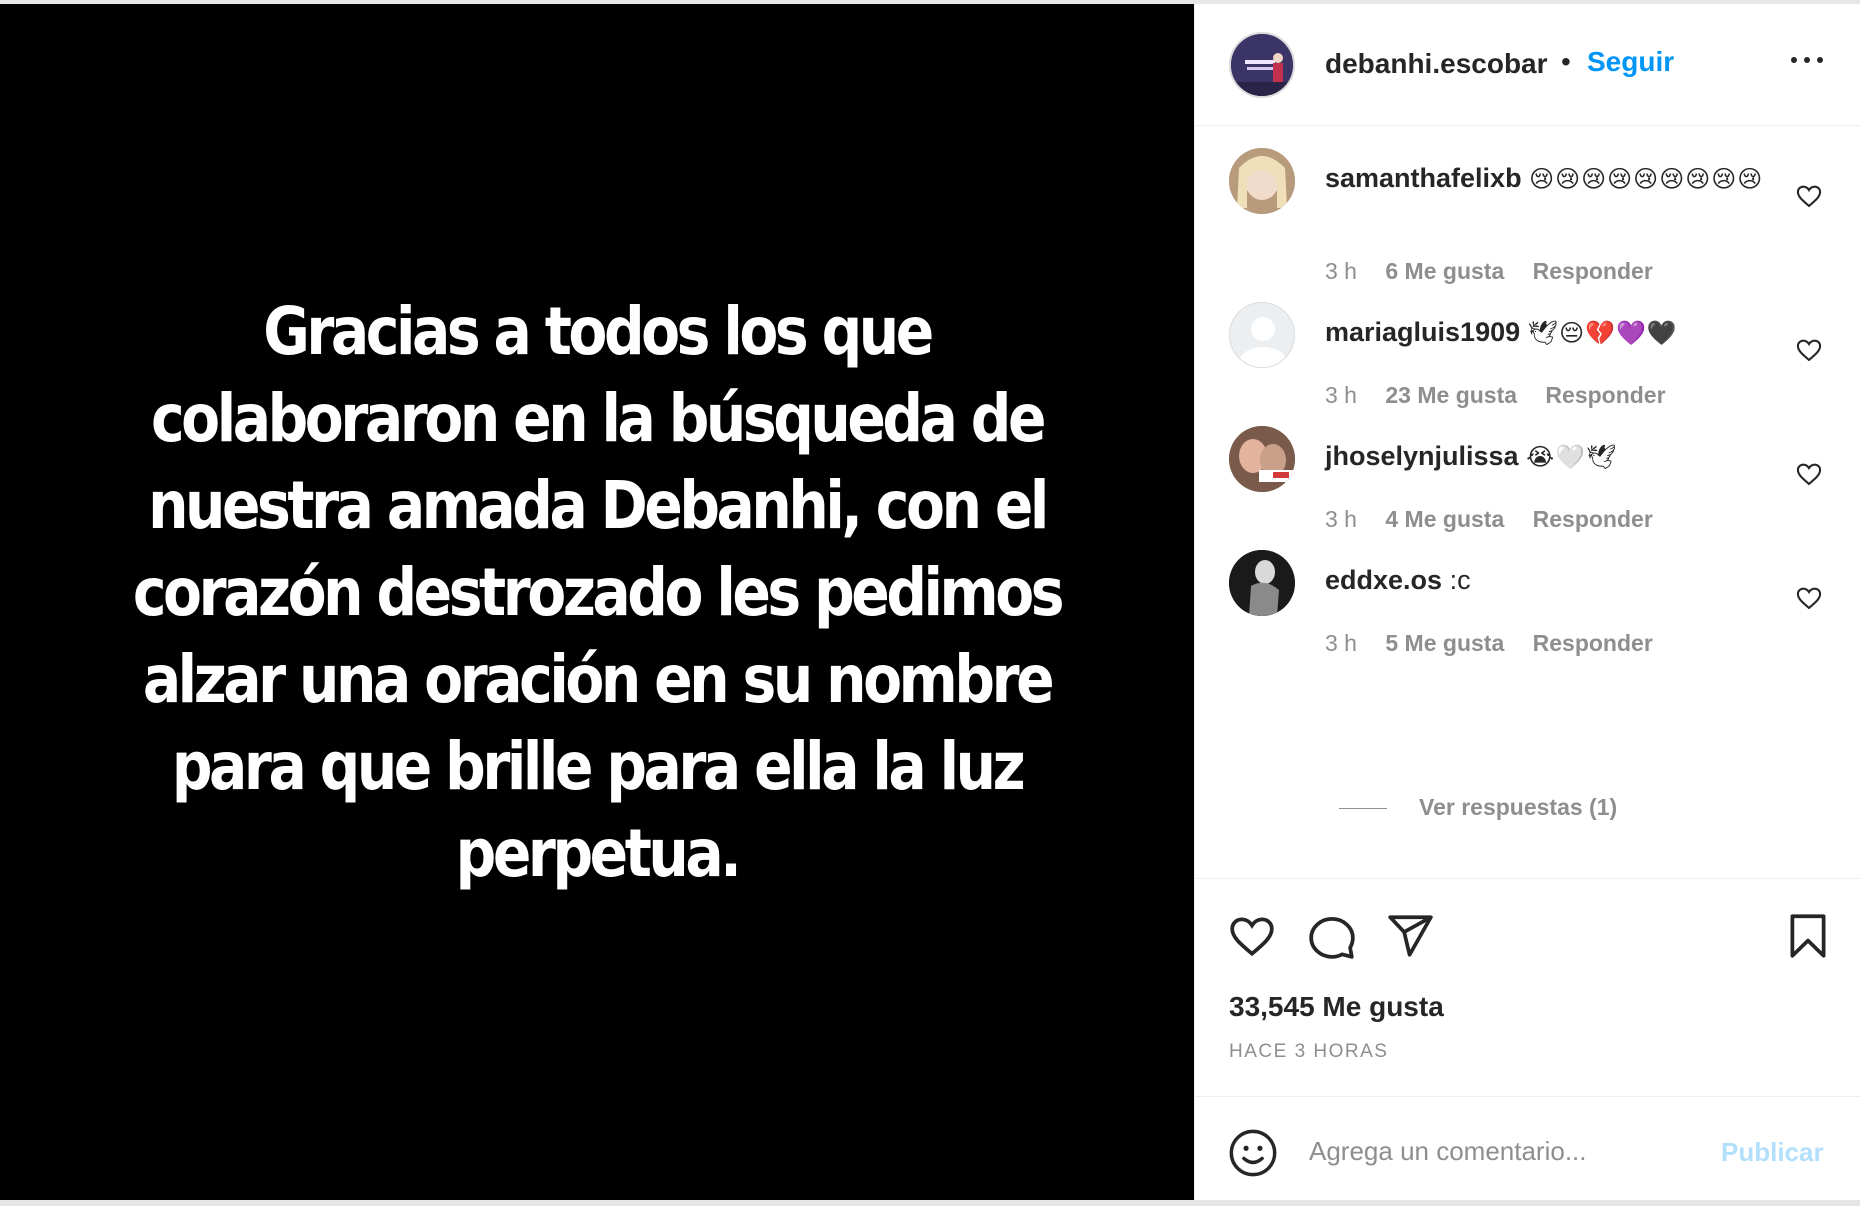 This screenshot has height=1206, width=1860. I want to click on comment-username: jhoselynjulissa, so click(1422, 456).